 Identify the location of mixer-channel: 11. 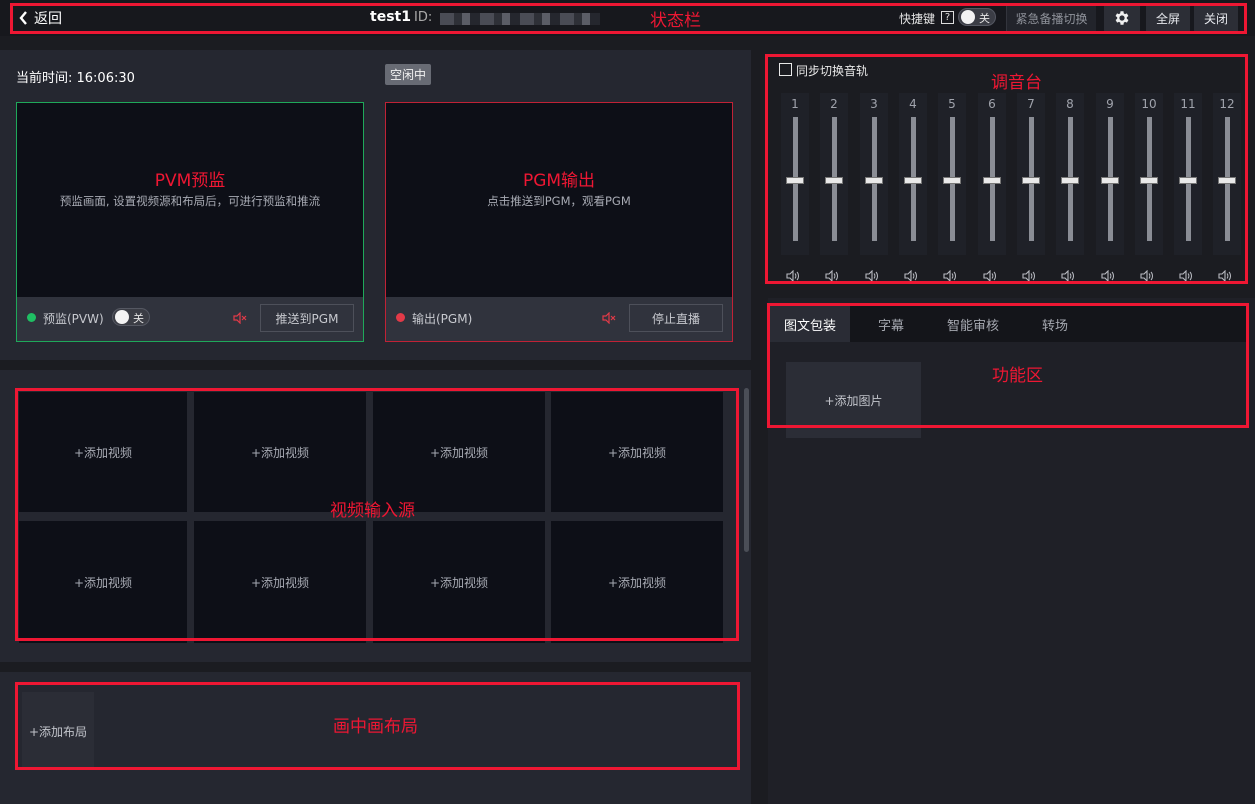
(1188, 187).